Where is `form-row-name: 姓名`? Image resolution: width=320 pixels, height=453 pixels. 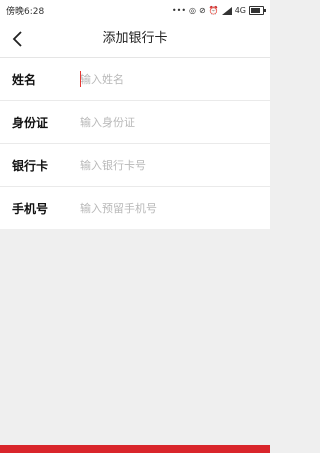 form-row-name: 姓名 is located at coordinates (135, 79).